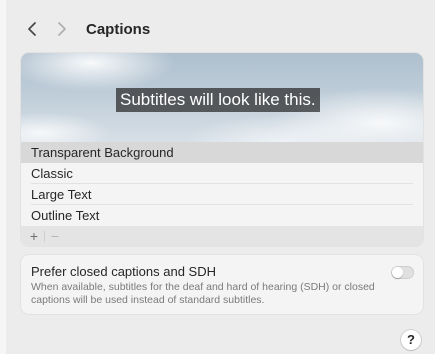 The width and height of the screenshot is (435, 354). I want to click on list-edit-toolbar: + −, so click(222, 236).